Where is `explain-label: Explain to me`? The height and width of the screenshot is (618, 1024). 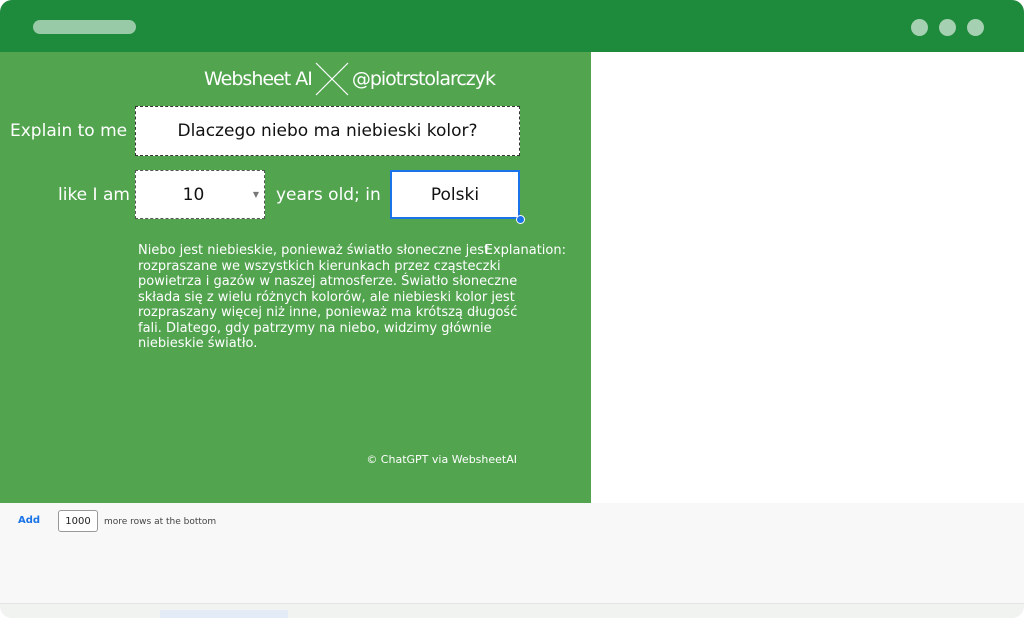
explain-label: Explain to me is located at coordinates (69, 131).